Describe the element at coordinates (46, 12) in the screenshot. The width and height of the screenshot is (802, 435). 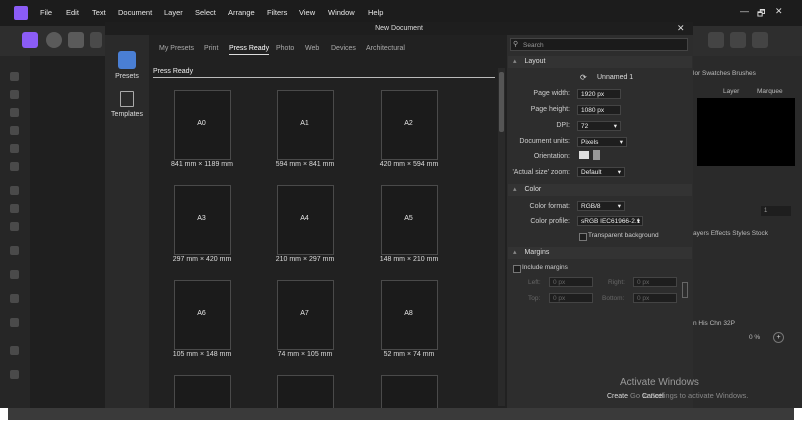
I see `menu-file: File` at that location.